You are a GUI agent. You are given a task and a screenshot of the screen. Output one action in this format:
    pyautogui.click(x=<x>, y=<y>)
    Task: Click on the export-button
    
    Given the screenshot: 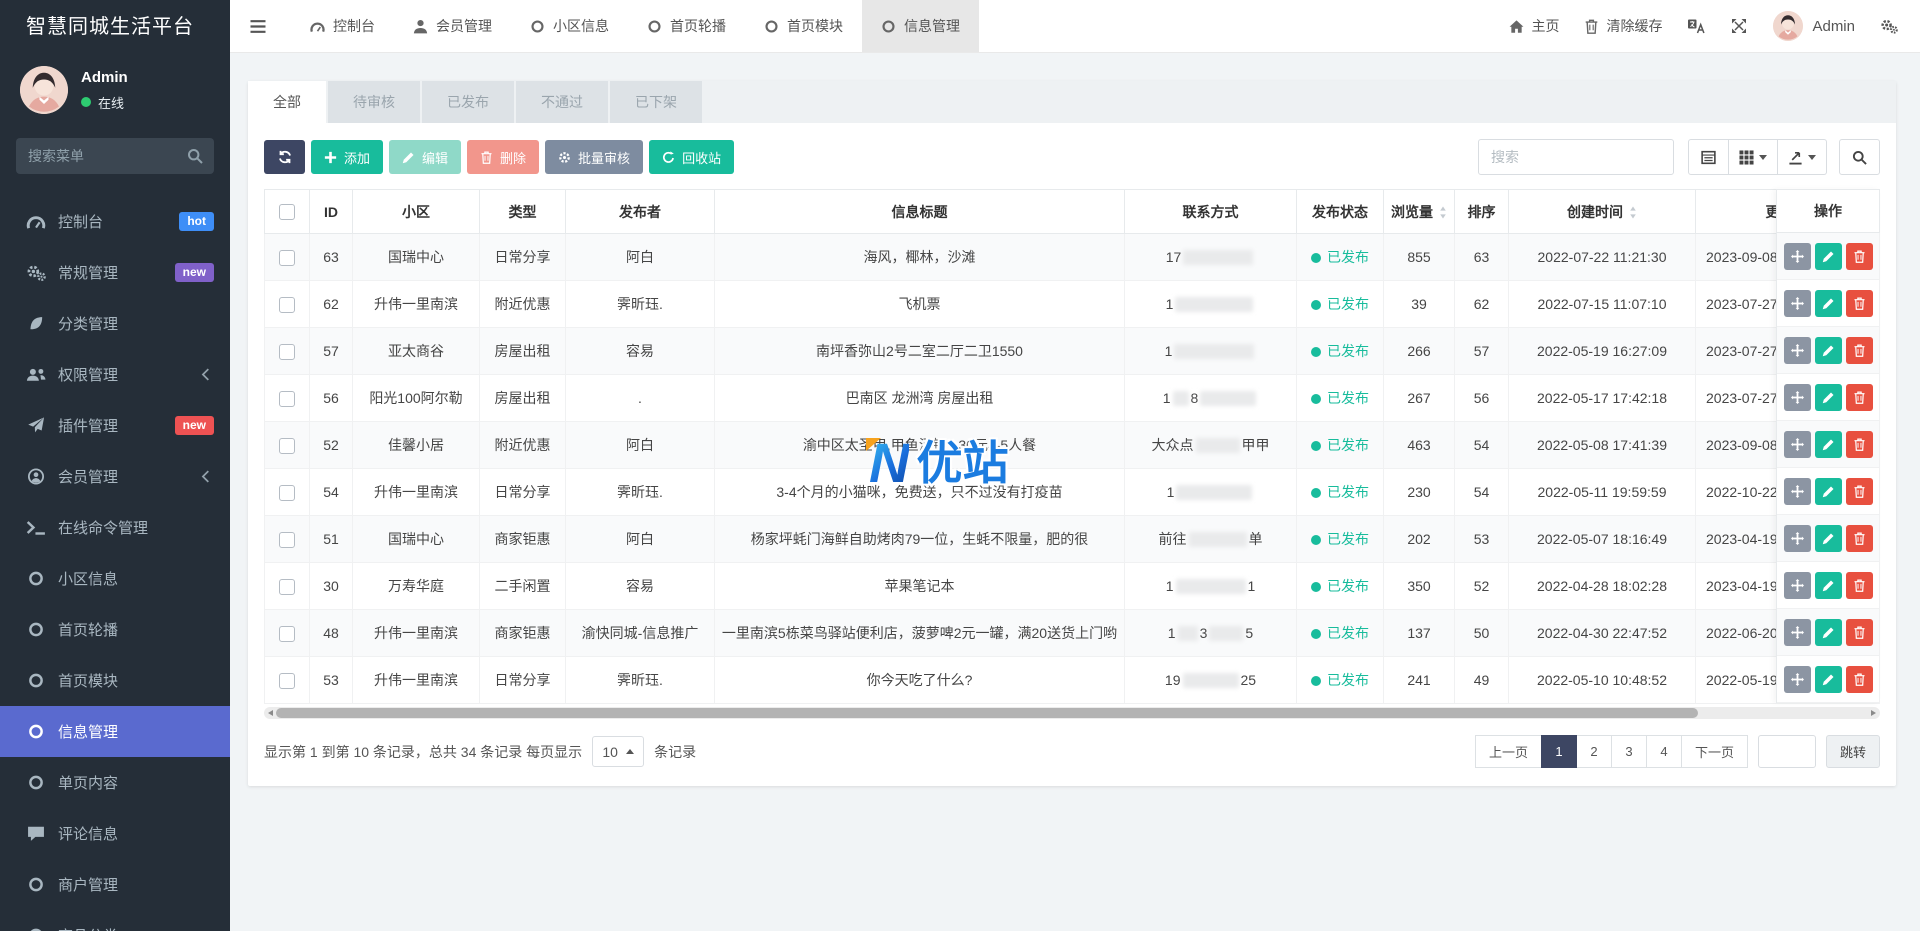 What is the action you would take?
    pyautogui.click(x=1802, y=157)
    